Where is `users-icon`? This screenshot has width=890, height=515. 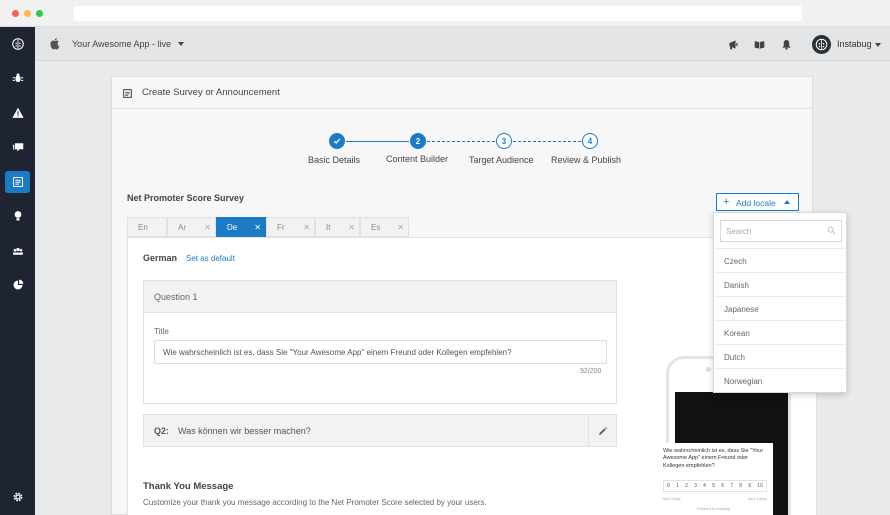 users-icon is located at coordinates (17, 251).